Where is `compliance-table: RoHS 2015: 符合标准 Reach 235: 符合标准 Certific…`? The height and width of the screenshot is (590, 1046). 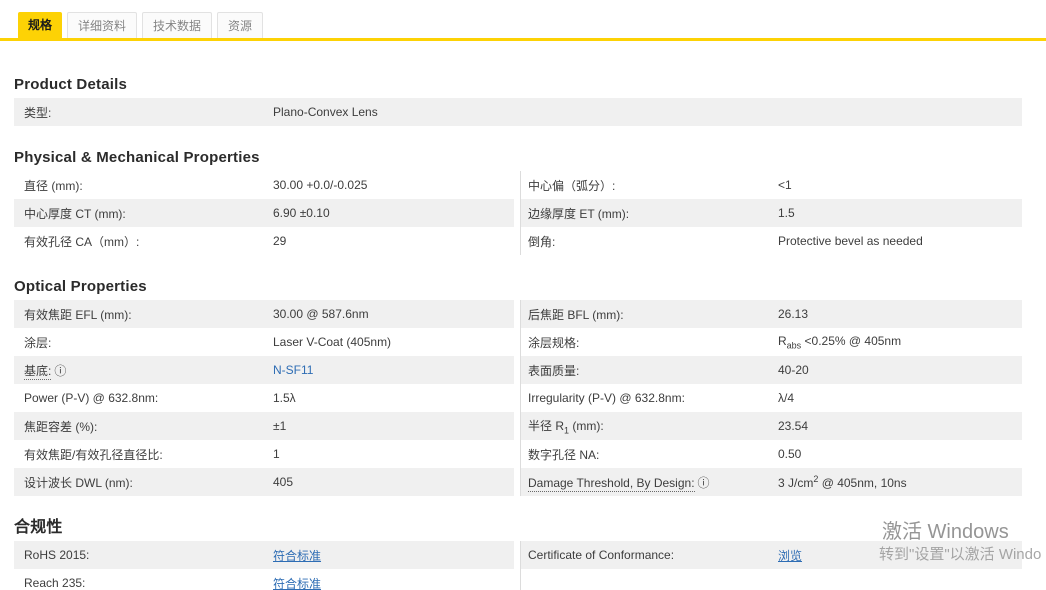 compliance-table: RoHS 2015: 符合标准 Reach 235: 符合标准 Certific… is located at coordinates (518, 565).